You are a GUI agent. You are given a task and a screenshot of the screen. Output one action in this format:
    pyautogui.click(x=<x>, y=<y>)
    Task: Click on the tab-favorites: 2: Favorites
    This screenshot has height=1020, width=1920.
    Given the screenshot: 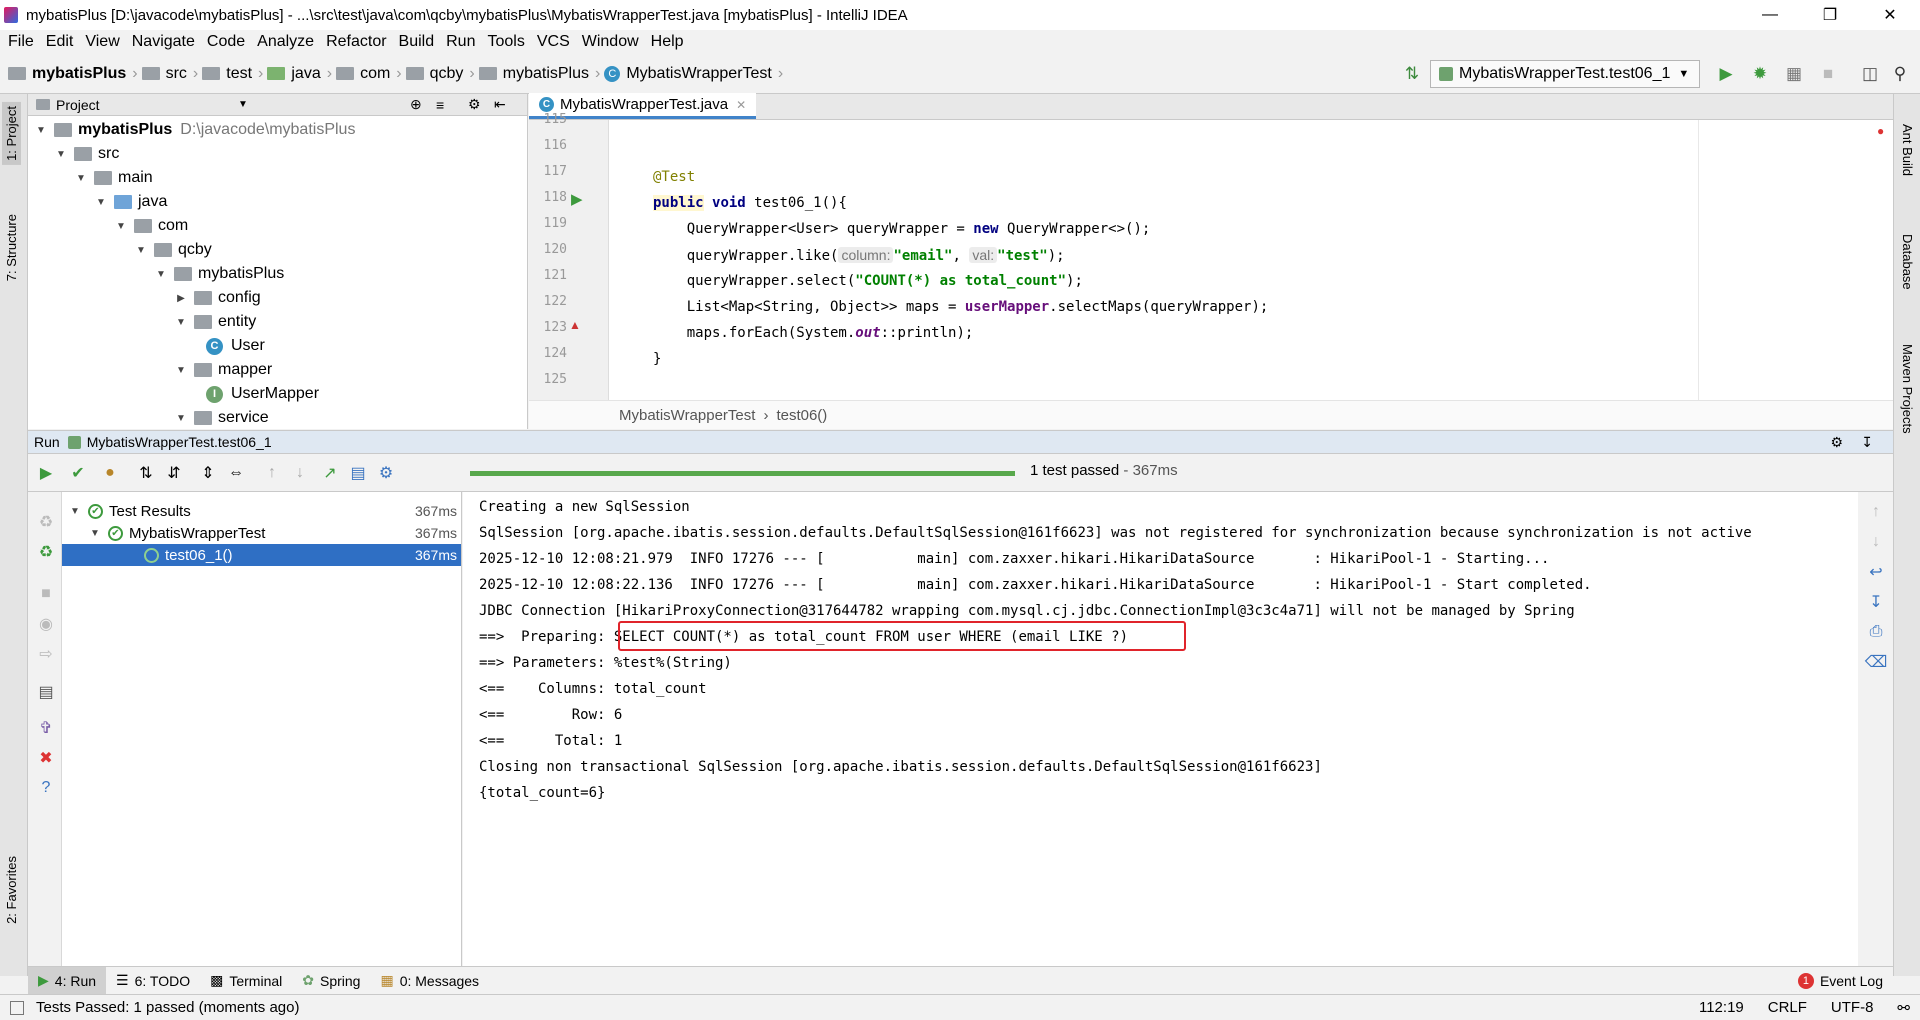 What is the action you would take?
    pyautogui.click(x=11, y=890)
    